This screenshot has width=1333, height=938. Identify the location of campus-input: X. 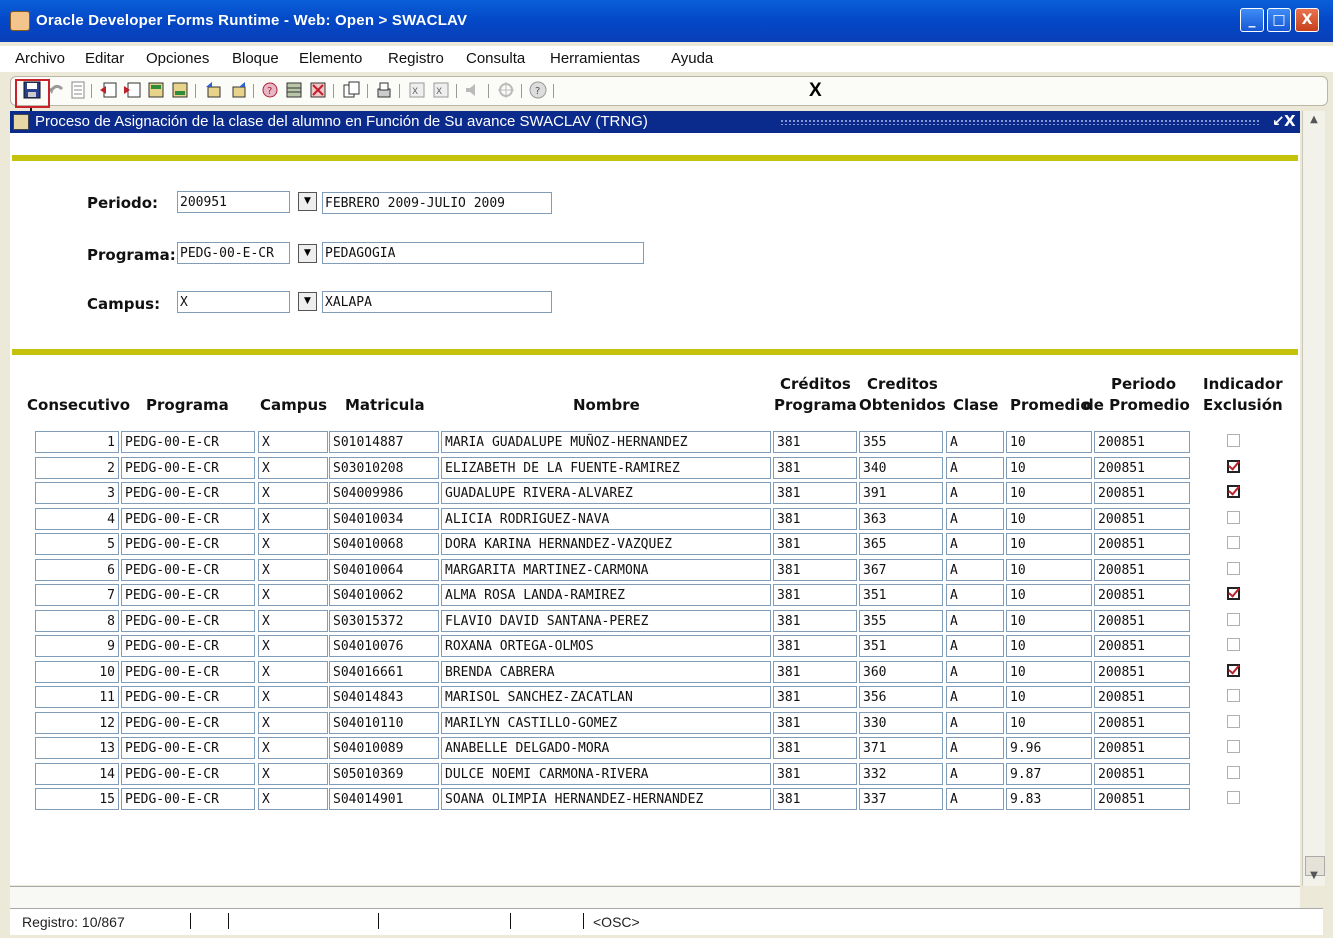
(233, 302).